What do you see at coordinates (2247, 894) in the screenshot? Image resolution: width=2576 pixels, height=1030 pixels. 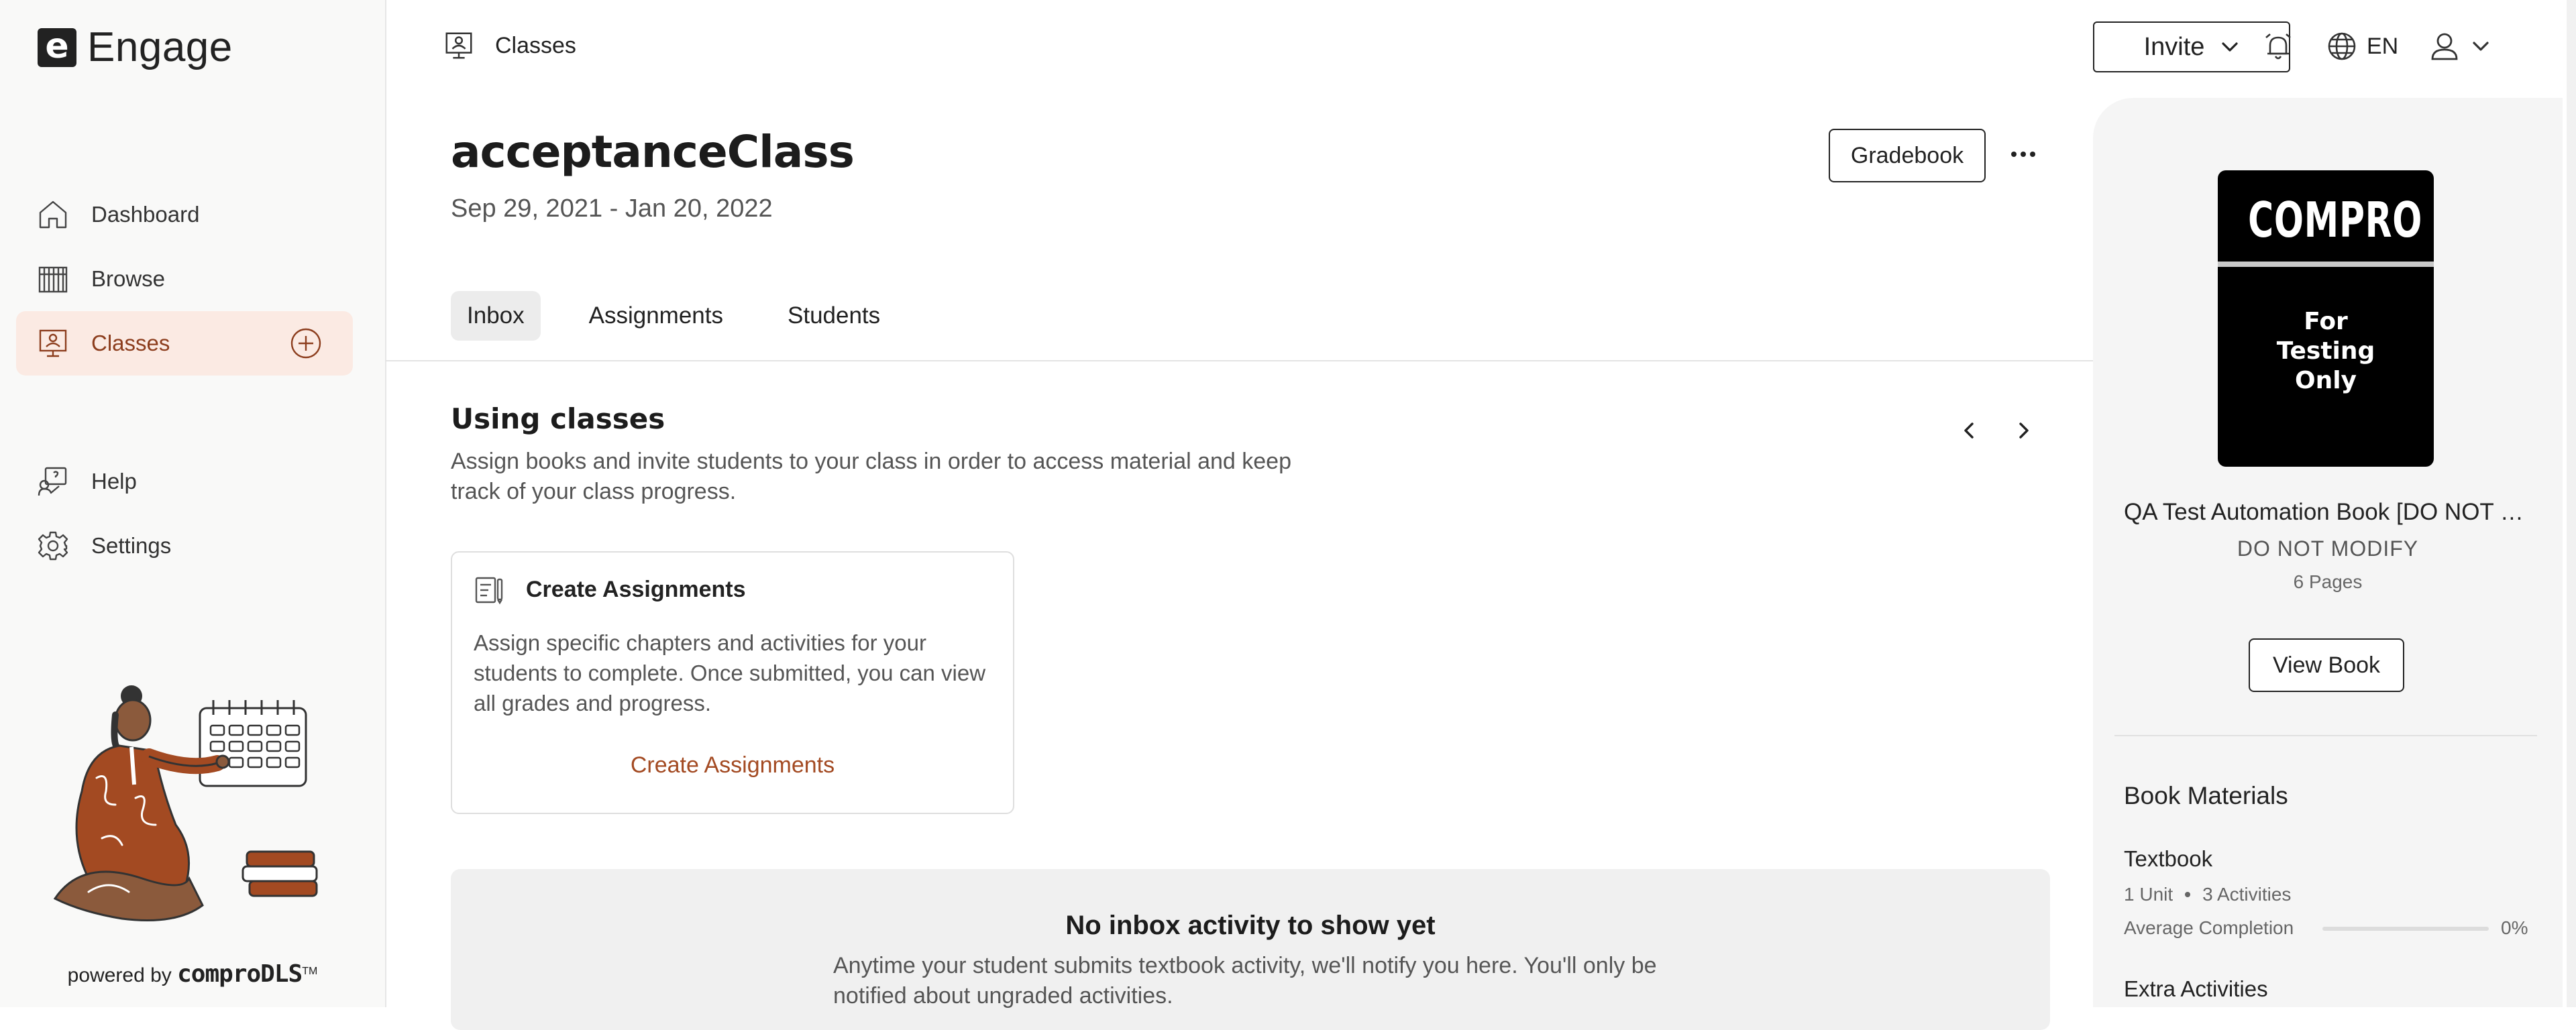 I see `activity-count: 3 Activities` at bounding box center [2247, 894].